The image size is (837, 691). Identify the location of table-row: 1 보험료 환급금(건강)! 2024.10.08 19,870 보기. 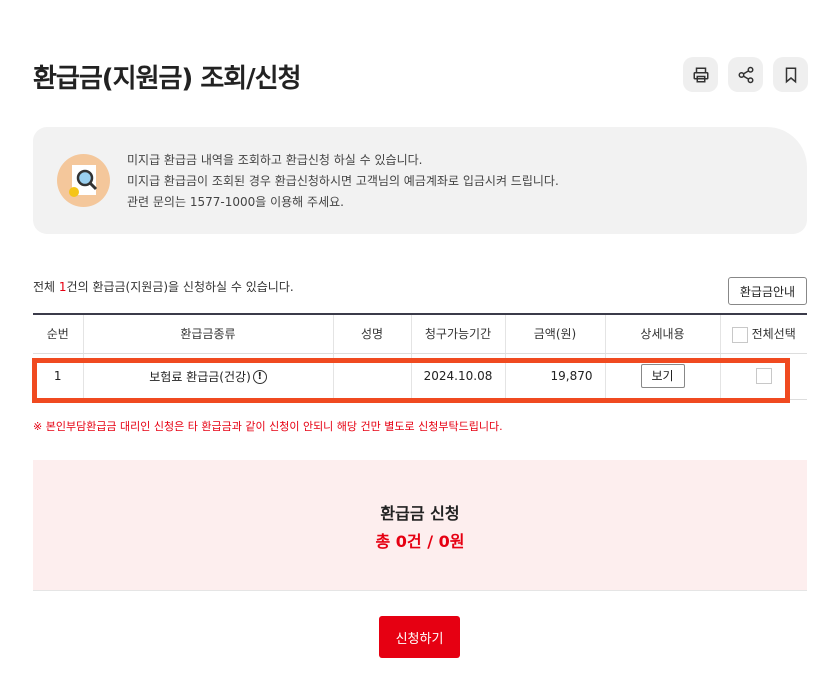
(420, 376).